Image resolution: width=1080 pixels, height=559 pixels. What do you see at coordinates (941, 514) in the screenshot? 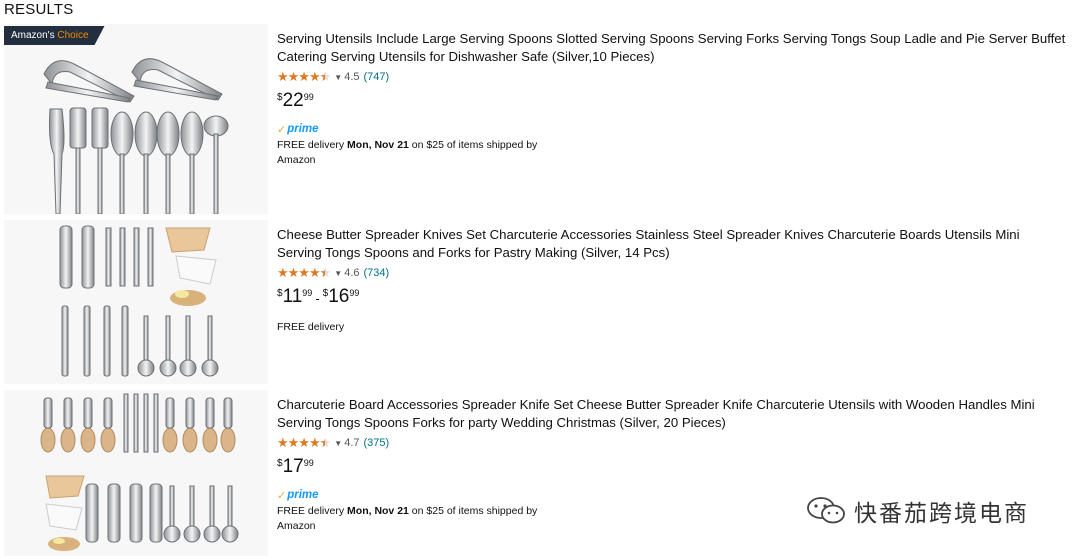
I see `watermark-text: 快番茄跨境电商` at bounding box center [941, 514].